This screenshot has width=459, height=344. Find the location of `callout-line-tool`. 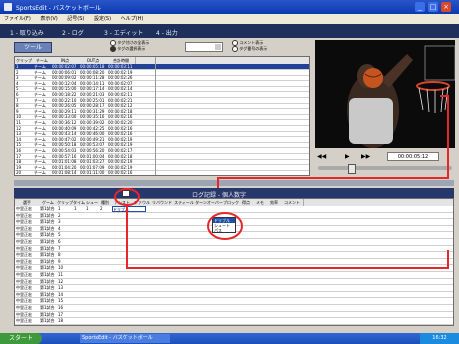

callout-line-tool is located at coordinates (287, 237).